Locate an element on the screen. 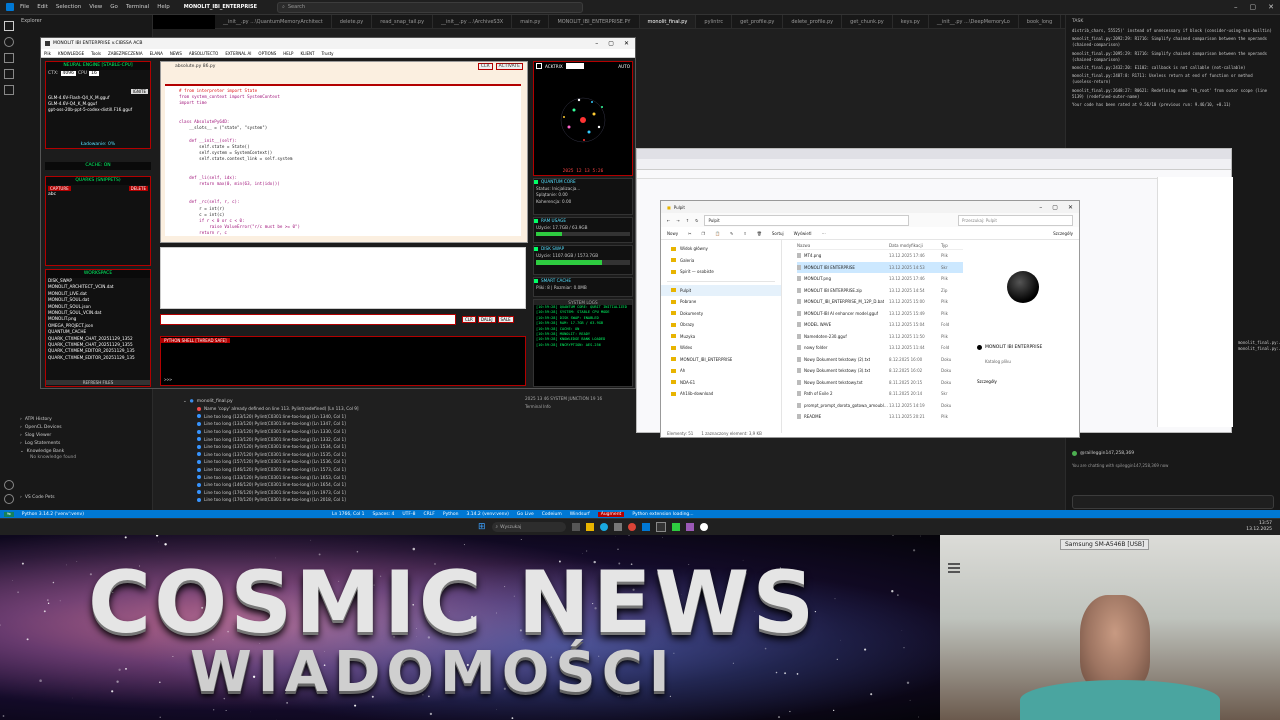 Image resolution: width=1280 pixels, height=720 pixels. file-row: README 13.11.2025 20:21 Plik is located at coordinates (880, 417).